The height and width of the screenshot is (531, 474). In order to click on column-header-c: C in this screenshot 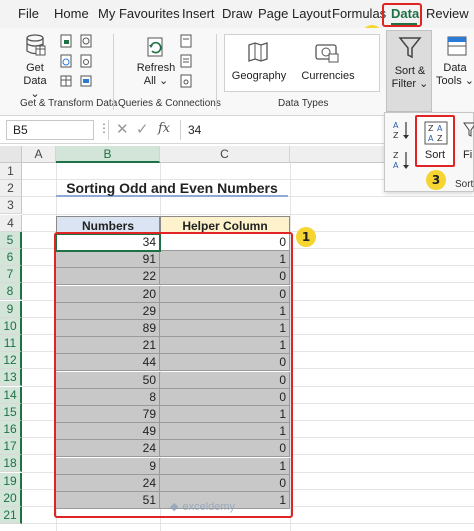, I will do `click(225, 154)`.